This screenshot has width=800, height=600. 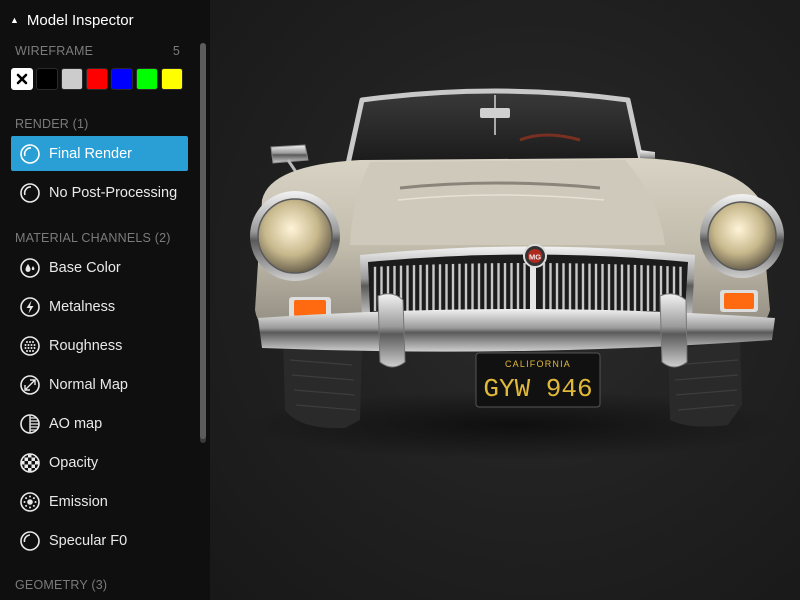 I want to click on panel-title: Model Inspector, so click(x=80, y=20).